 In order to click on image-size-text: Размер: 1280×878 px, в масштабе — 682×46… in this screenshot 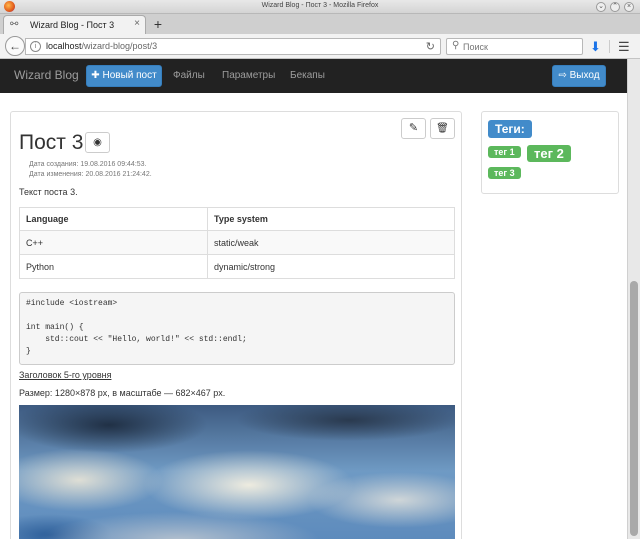, I will do `click(122, 393)`.